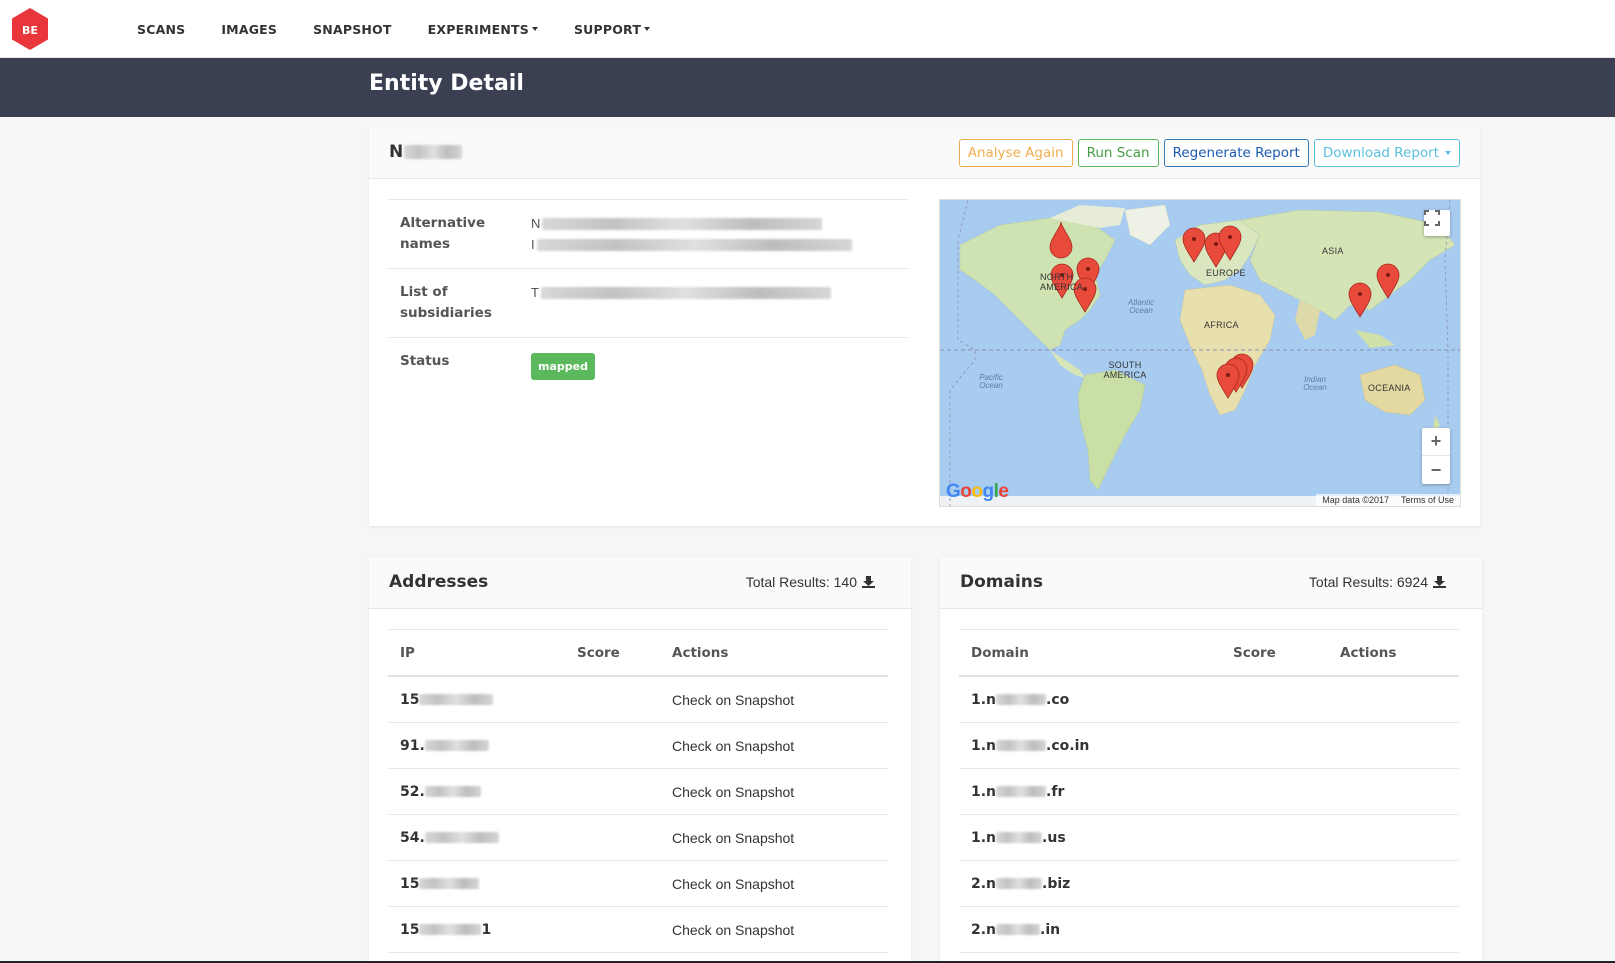  I want to click on entity-name-text: N, so click(396, 152).